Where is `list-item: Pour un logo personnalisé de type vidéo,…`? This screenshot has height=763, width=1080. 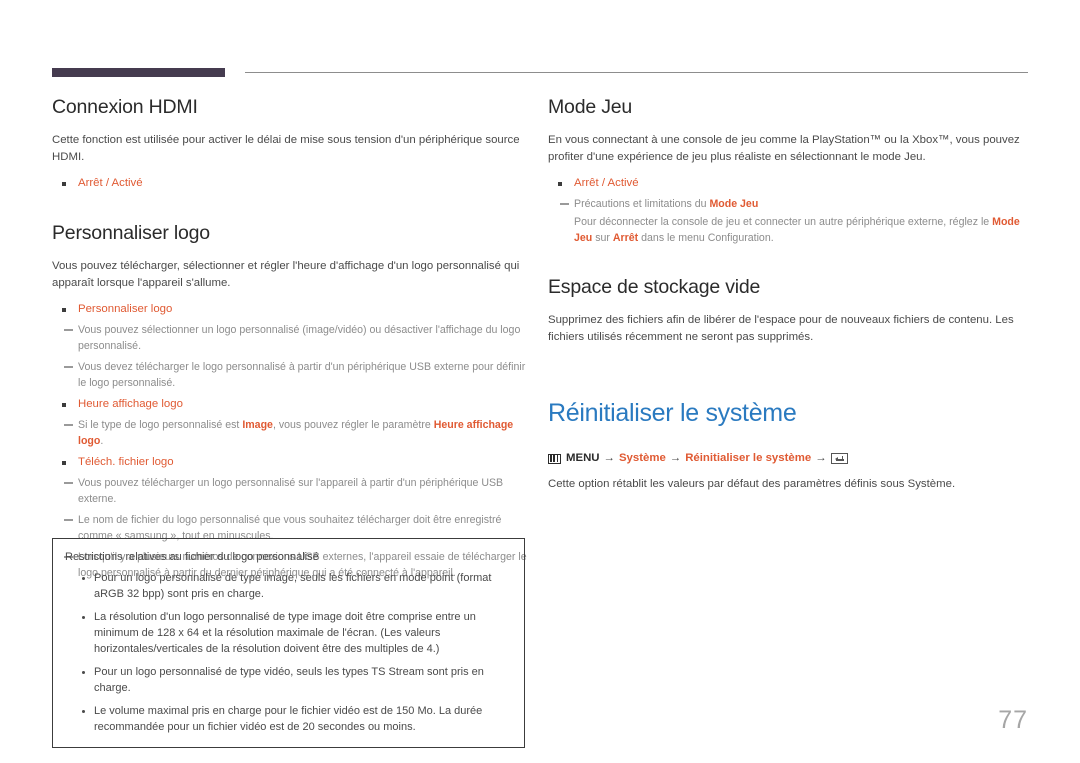 list-item: Pour un logo personnalisé de type vidéo,… is located at coordinates (287, 680).